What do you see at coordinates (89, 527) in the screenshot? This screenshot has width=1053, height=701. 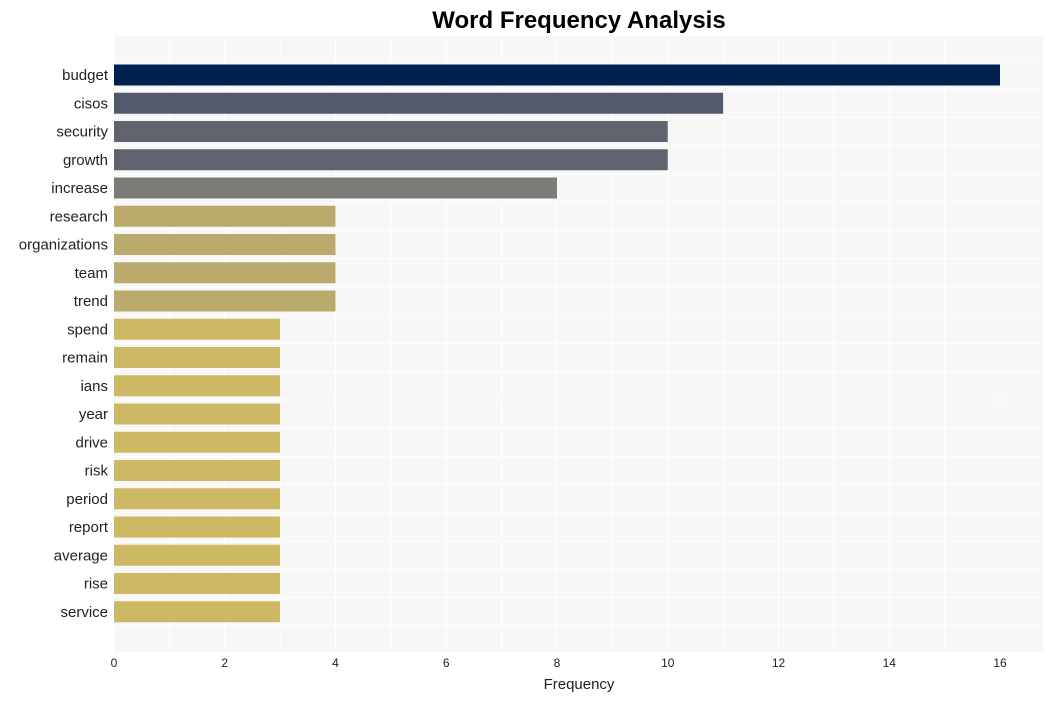 I see `y-label-report: report` at bounding box center [89, 527].